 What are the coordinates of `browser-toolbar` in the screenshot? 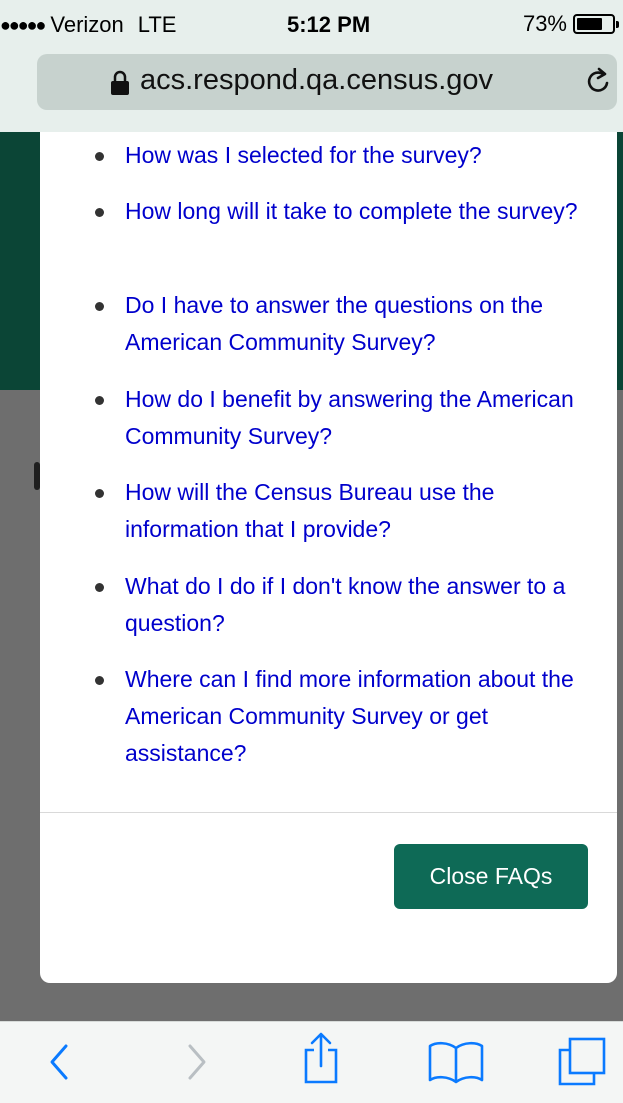 It's located at (311, 1062).